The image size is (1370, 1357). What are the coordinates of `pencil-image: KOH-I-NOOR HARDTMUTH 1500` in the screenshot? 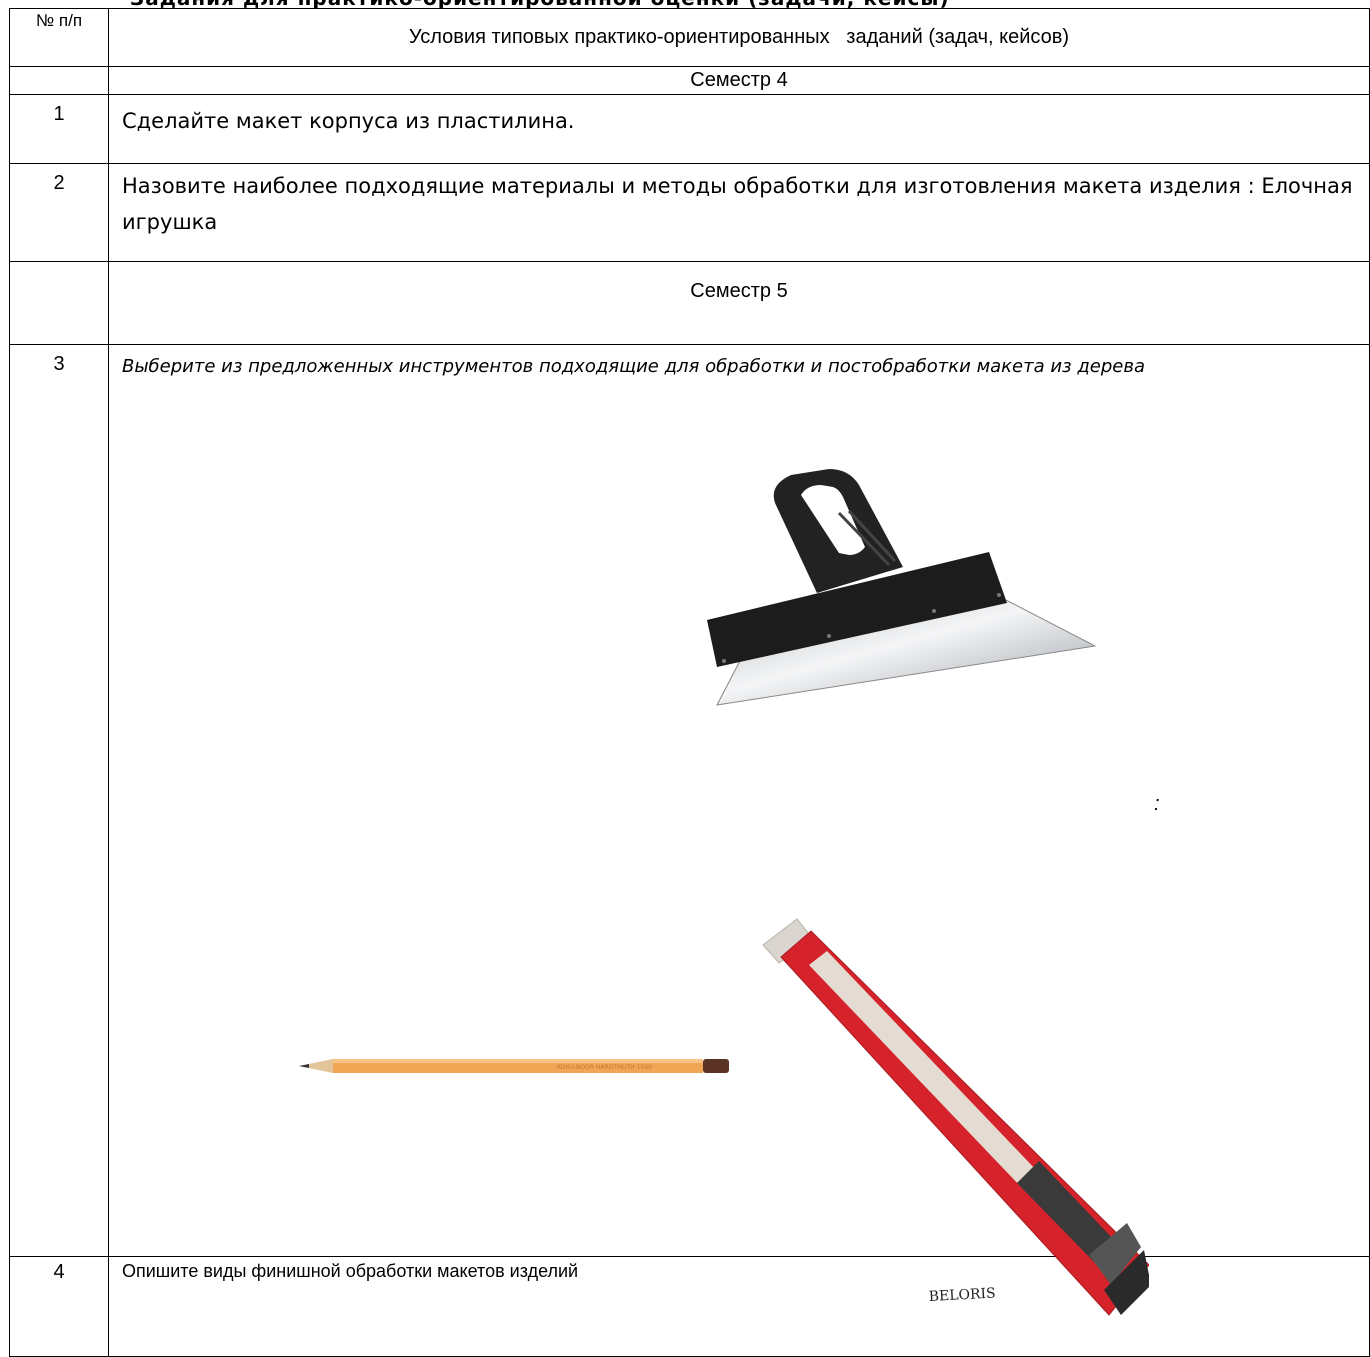 It's located at (514, 1066).